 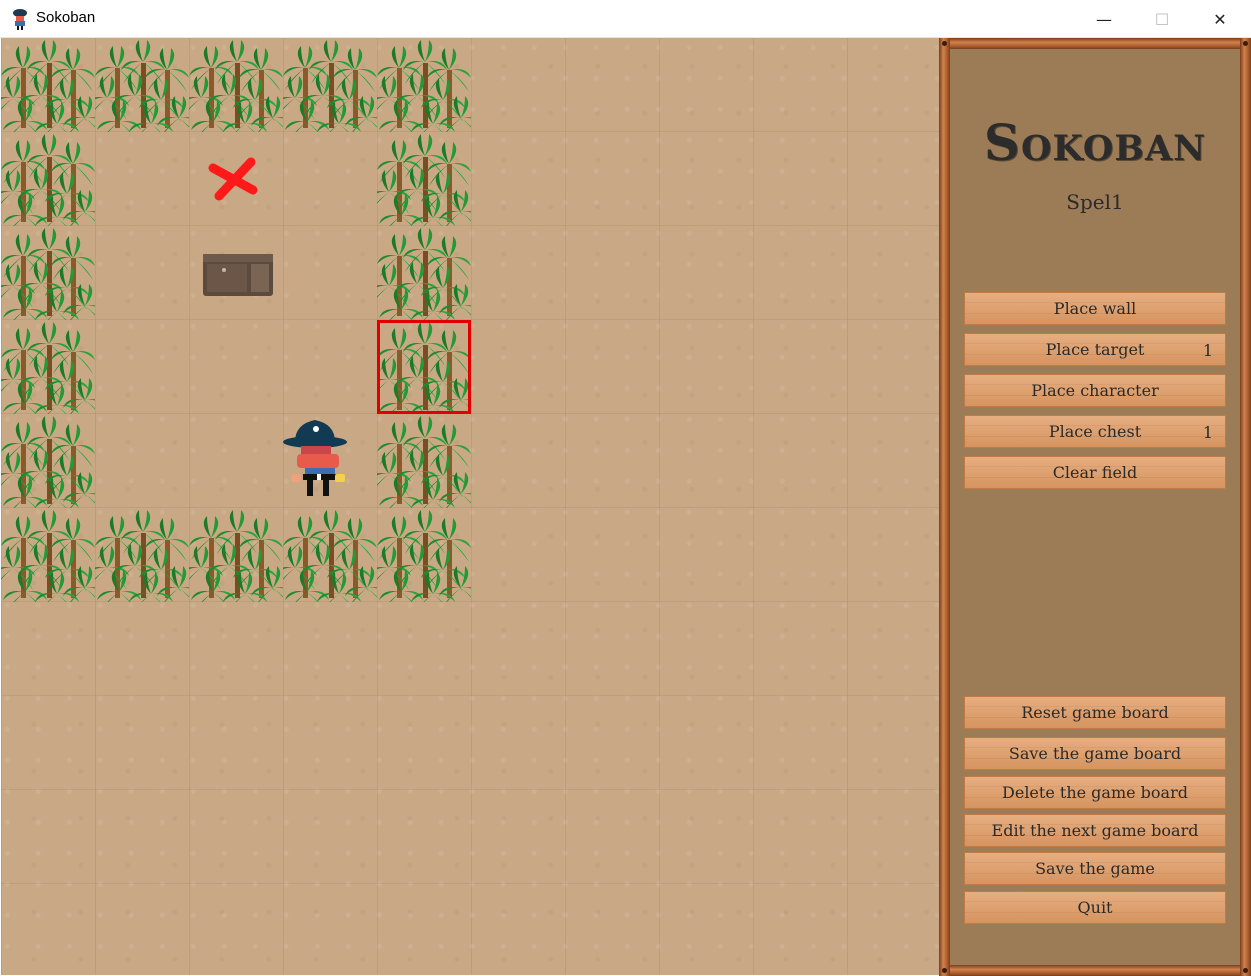 I want to click on close-button: ✕, so click(x=1220, y=19).